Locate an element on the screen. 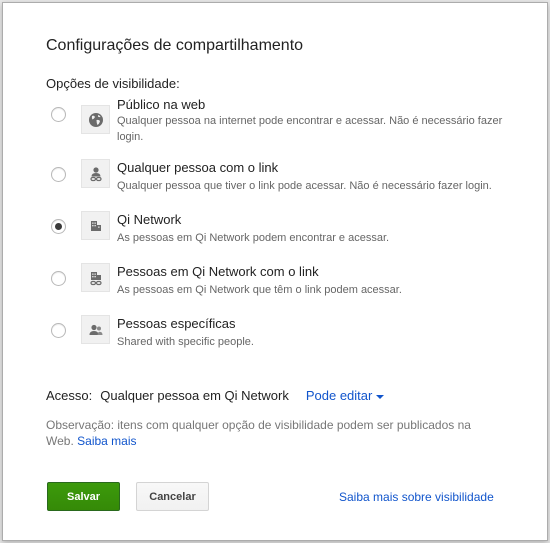 The height and width of the screenshot is (543, 550). learn-more-visibility-link: Saiba mais sobre visibilidade is located at coordinates (416, 497).